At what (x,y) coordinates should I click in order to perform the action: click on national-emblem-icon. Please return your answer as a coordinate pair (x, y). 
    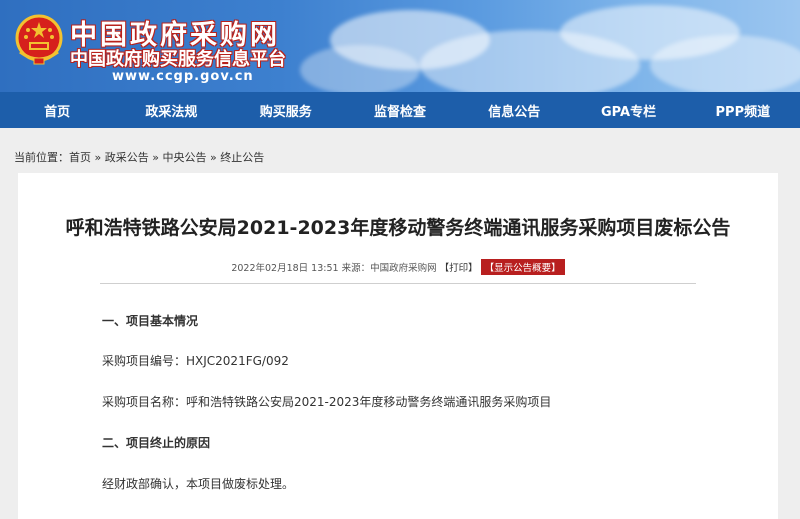
    Looking at the image, I should click on (39, 39).